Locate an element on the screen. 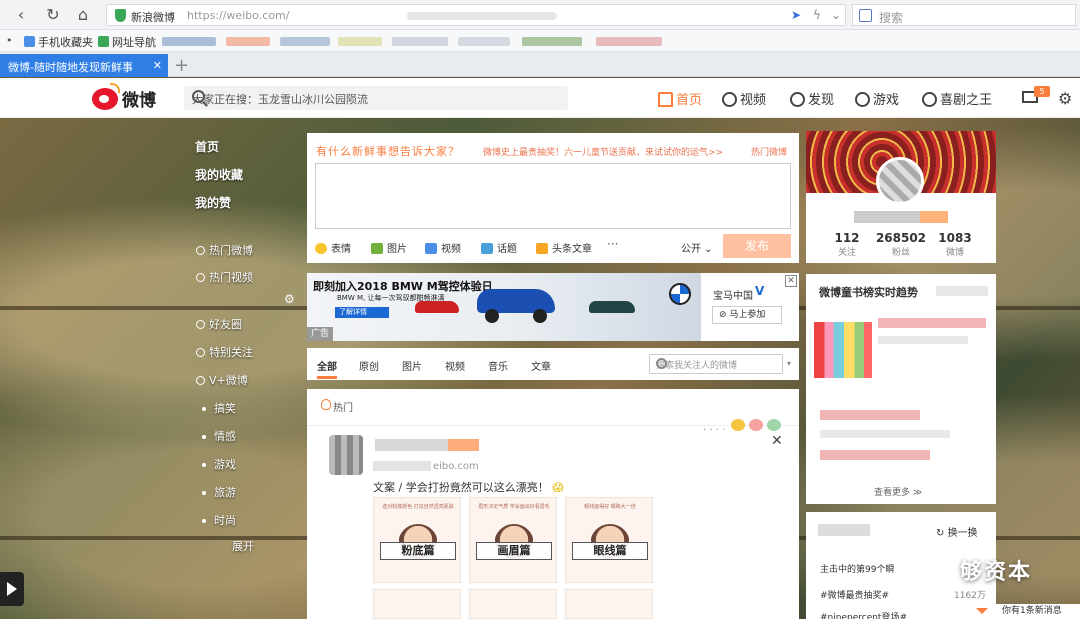 This screenshot has width=1080, height=619. nav-home: 首页 is located at coordinates (680, 98).